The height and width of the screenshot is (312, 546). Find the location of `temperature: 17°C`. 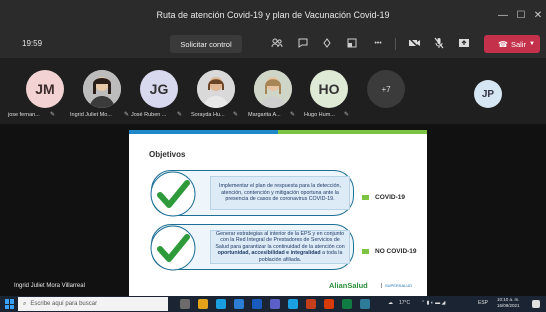

temperature: 17°C is located at coordinates (404, 303).